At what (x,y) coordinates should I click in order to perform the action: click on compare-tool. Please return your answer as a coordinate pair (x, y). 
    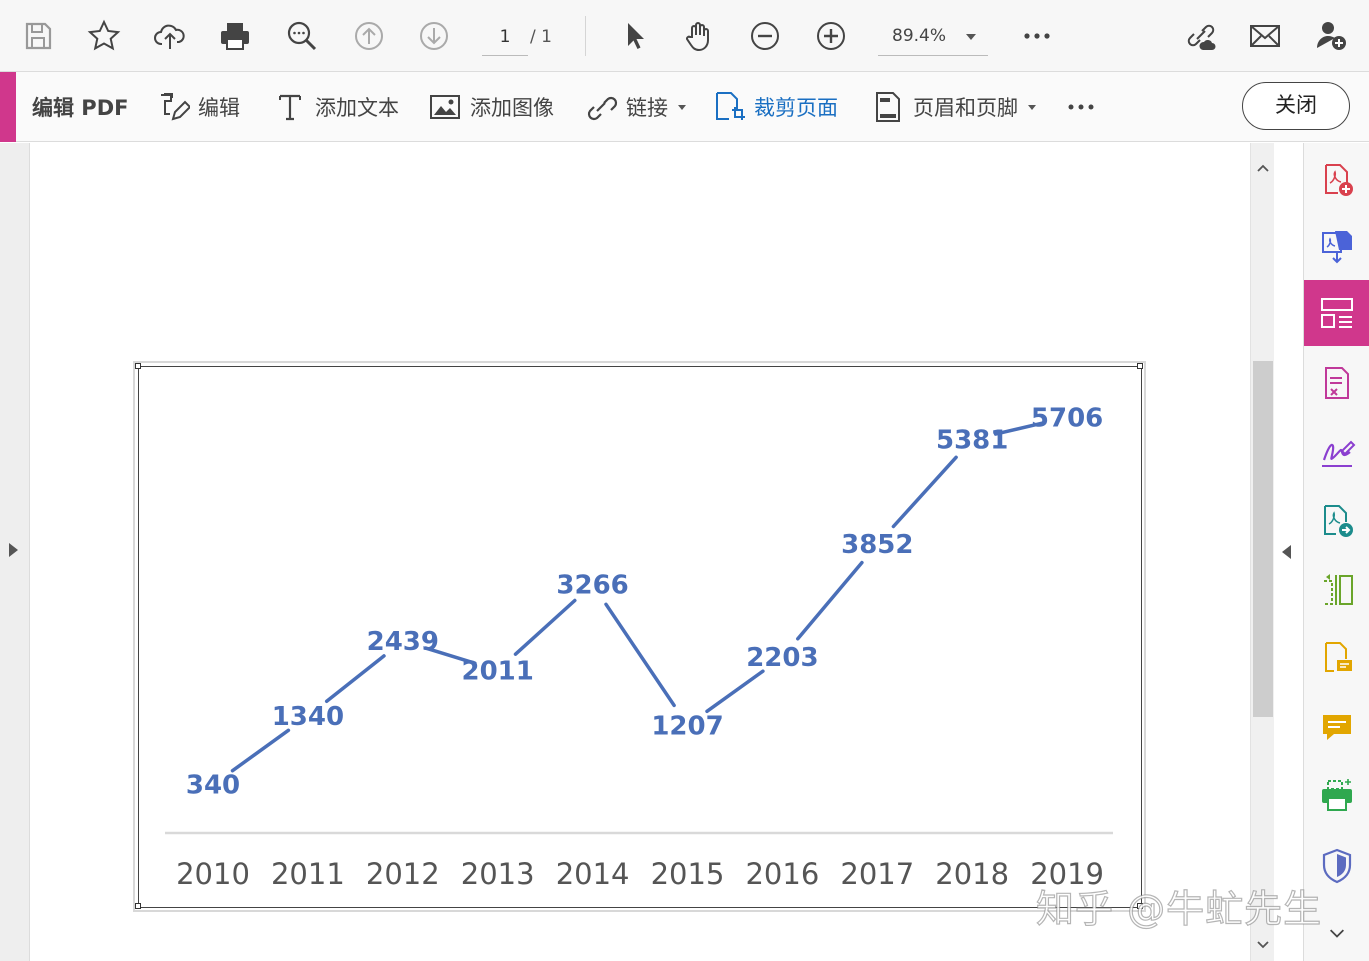
    Looking at the image, I should click on (1336, 590).